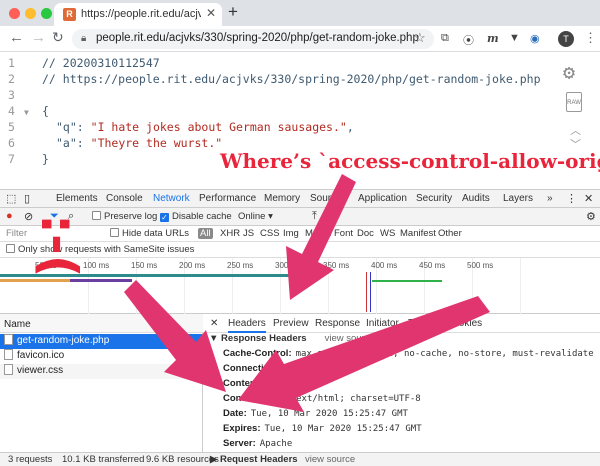 The width and height of the screenshot is (600, 466). What do you see at coordinates (288, 265) in the screenshot?
I see `timeline-tick: 300 ms` at bounding box center [288, 265].